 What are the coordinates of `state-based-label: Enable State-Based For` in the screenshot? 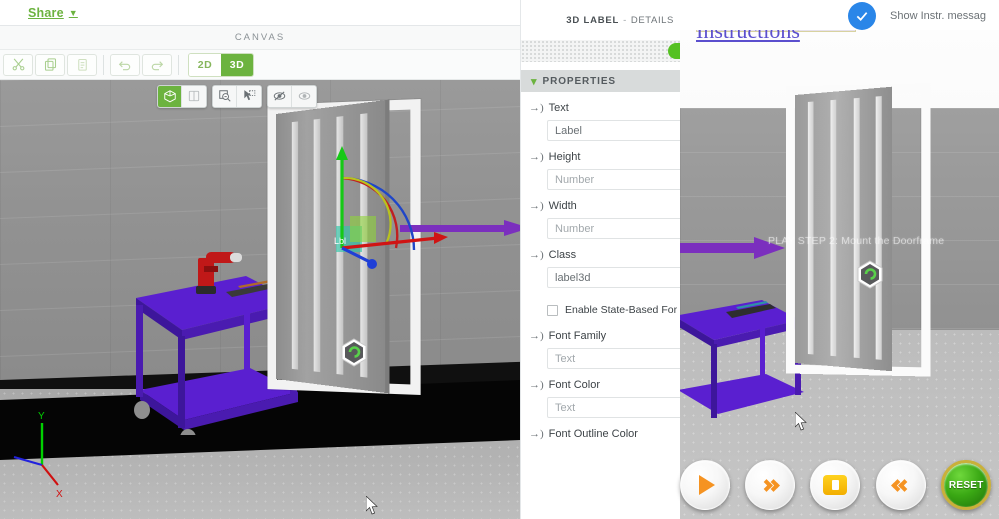 It's located at (621, 310).